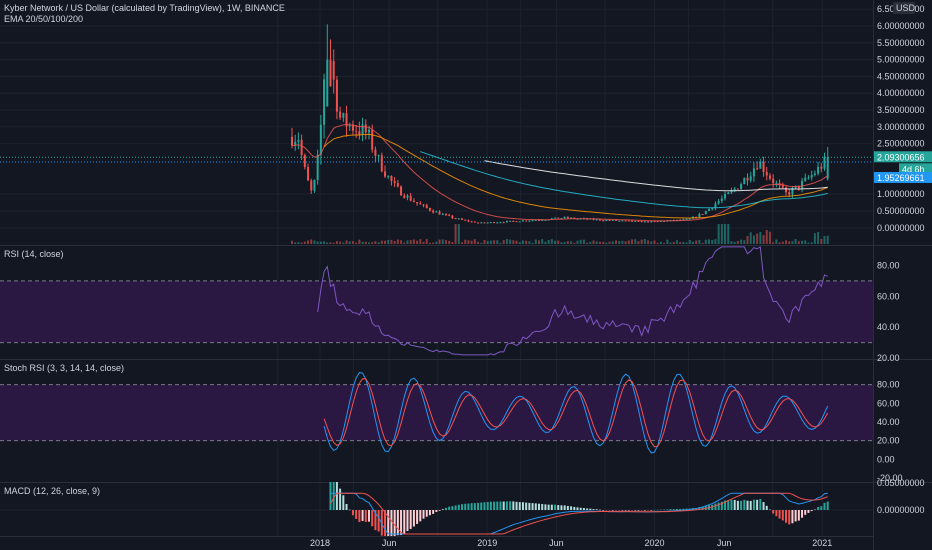 This screenshot has width=932, height=550. Describe the element at coordinates (320, 543) in the screenshot. I see `time-axis-tick-label: 2018` at that location.